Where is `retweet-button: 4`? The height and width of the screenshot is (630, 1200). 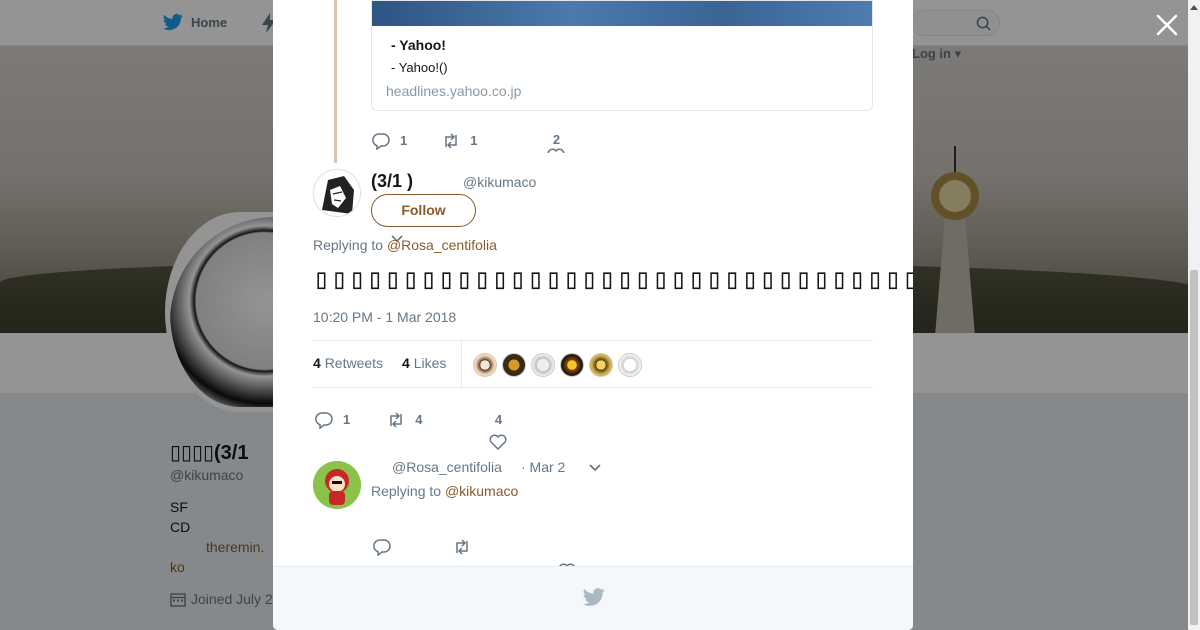 retweet-button: 4 is located at coordinates (404, 420).